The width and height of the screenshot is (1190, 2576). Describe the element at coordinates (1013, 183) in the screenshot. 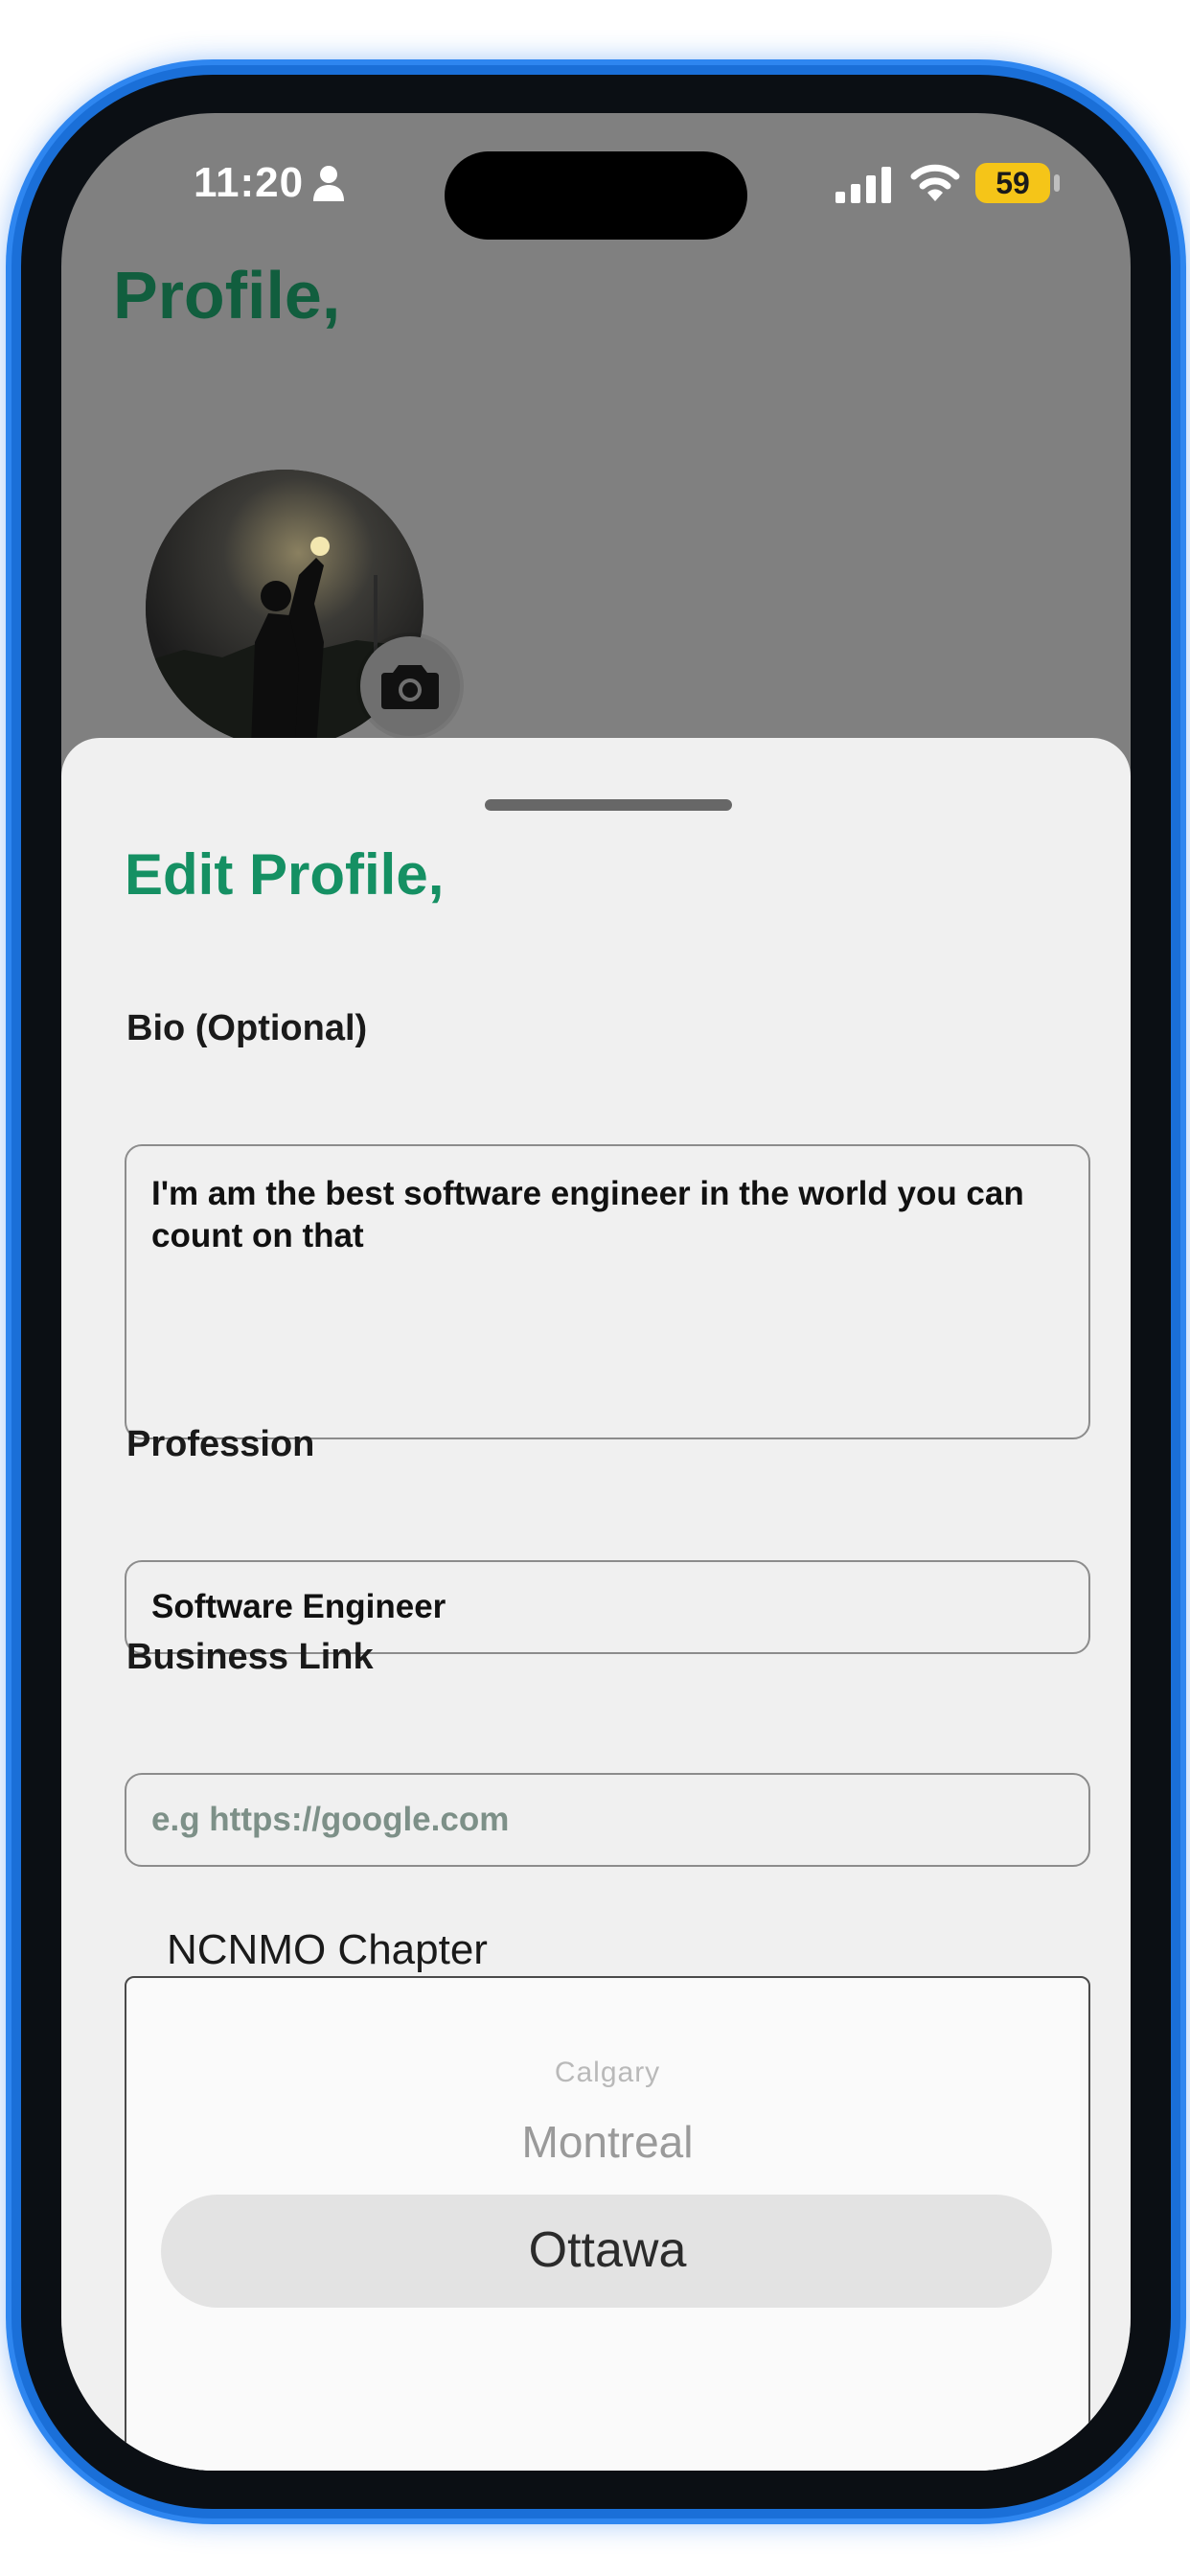

I see `battery-indicator: 59` at that location.